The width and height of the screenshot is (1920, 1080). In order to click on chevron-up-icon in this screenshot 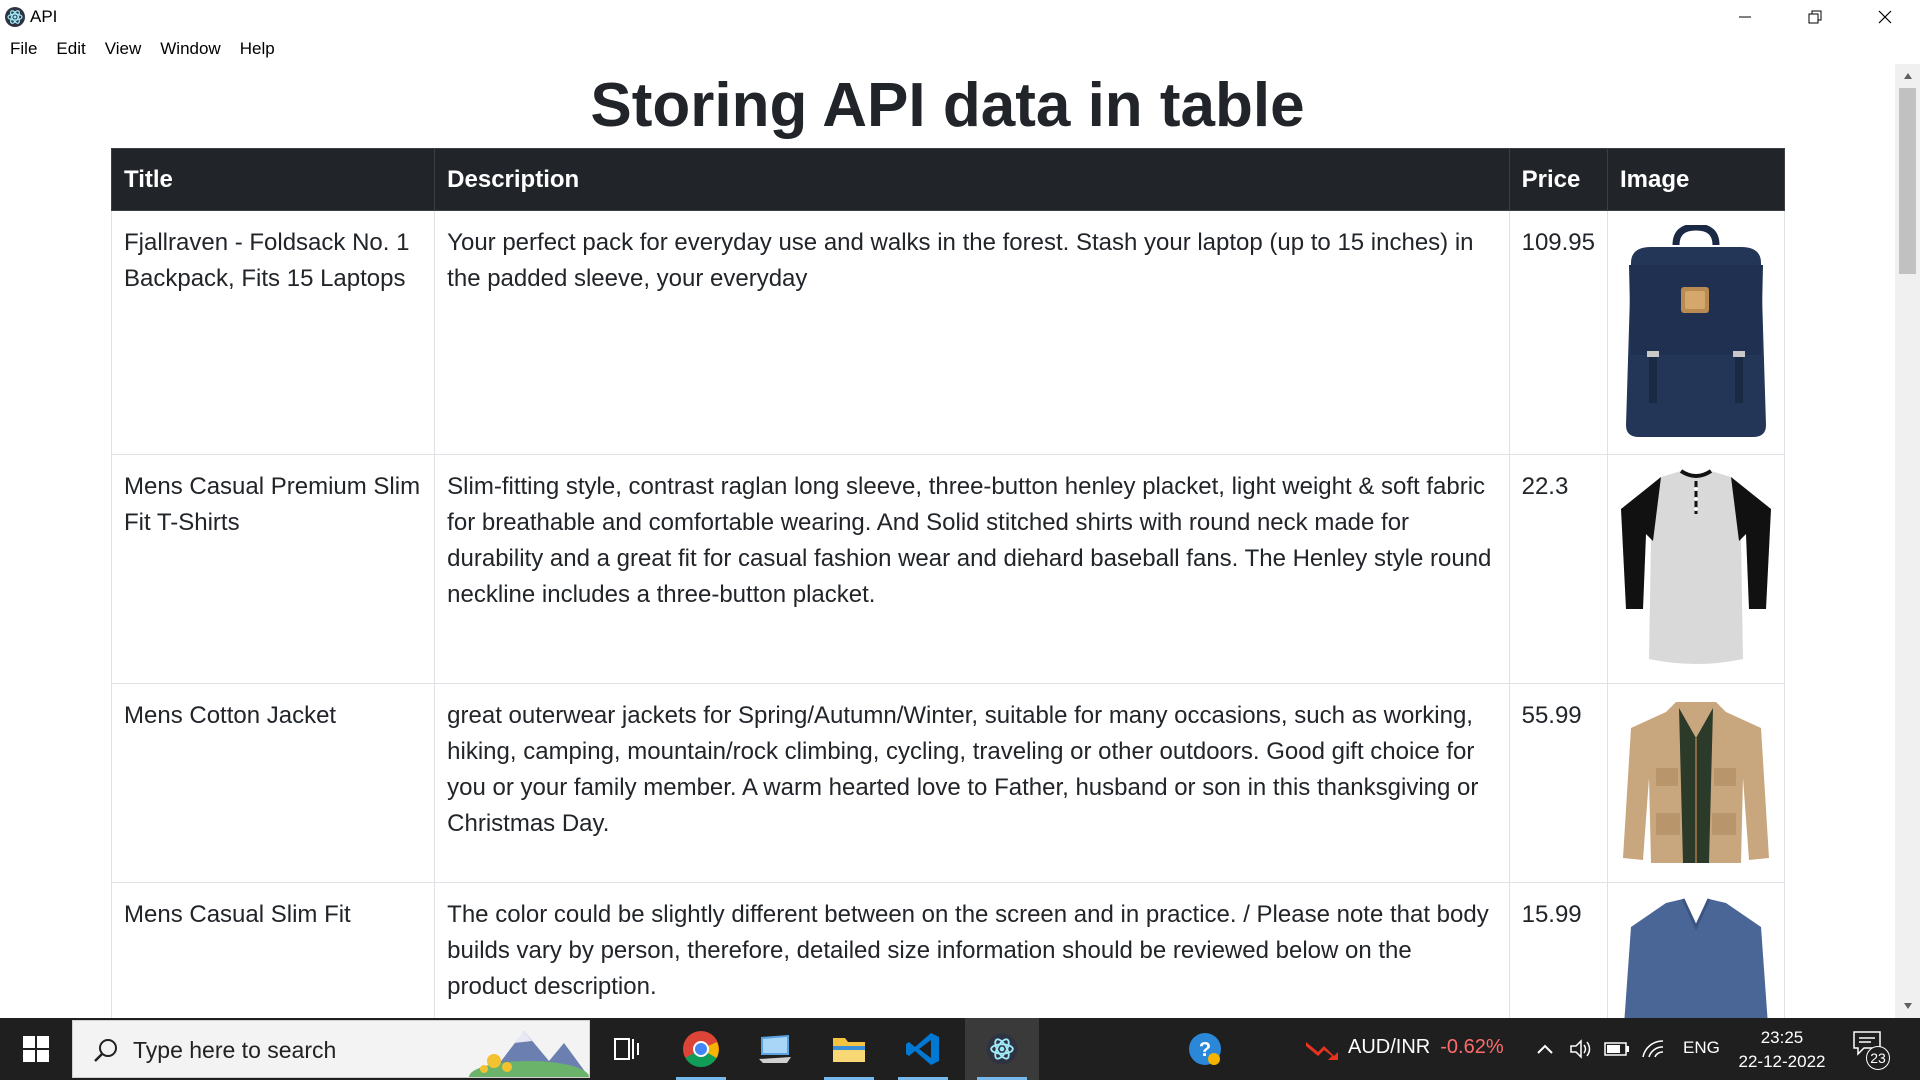, I will do `click(1545, 1049)`.